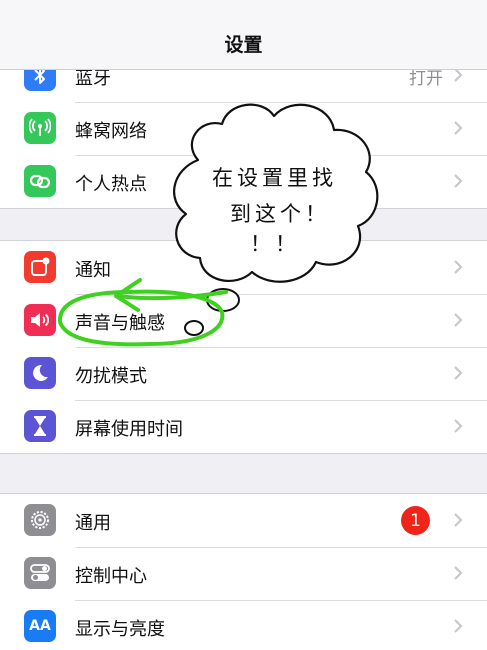  What do you see at coordinates (243, 320) in the screenshot?
I see `settings-row-sounds-haptics: 声音与触感` at bounding box center [243, 320].